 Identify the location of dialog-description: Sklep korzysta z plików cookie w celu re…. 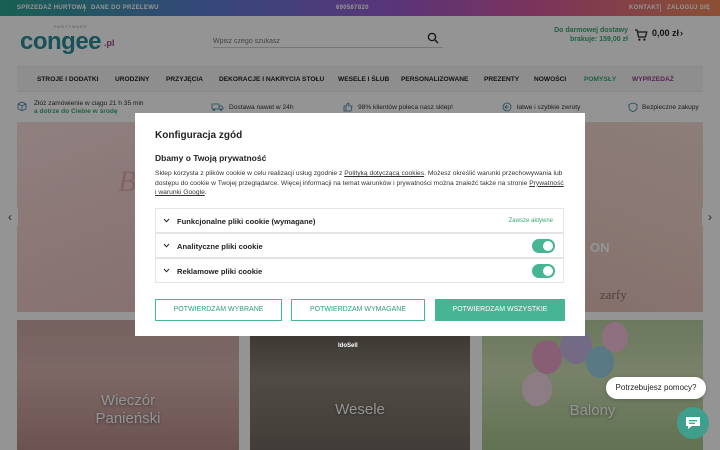
(359, 183).